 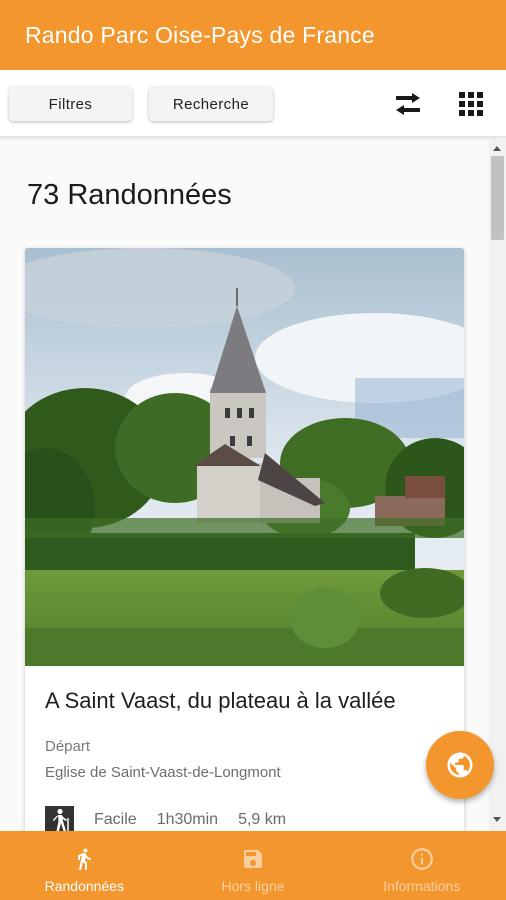 What do you see at coordinates (70, 104) in the screenshot?
I see `filters-button: Filtres` at bounding box center [70, 104].